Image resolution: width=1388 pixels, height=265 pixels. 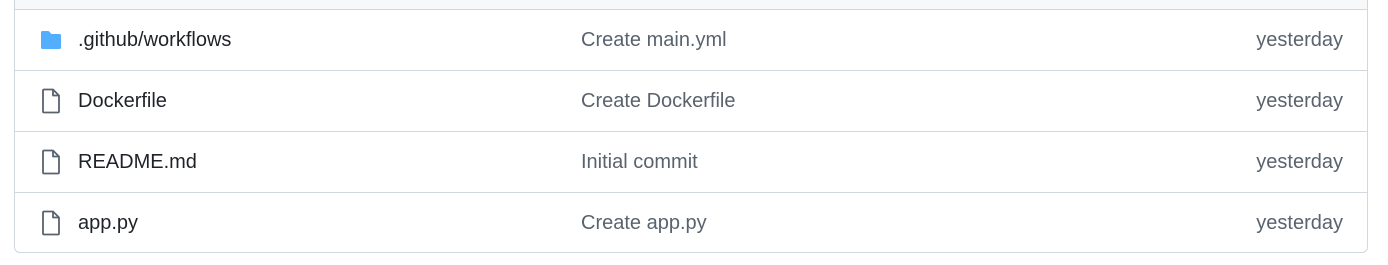 I want to click on commit-message-link: Create app.py, so click(x=644, y=223).